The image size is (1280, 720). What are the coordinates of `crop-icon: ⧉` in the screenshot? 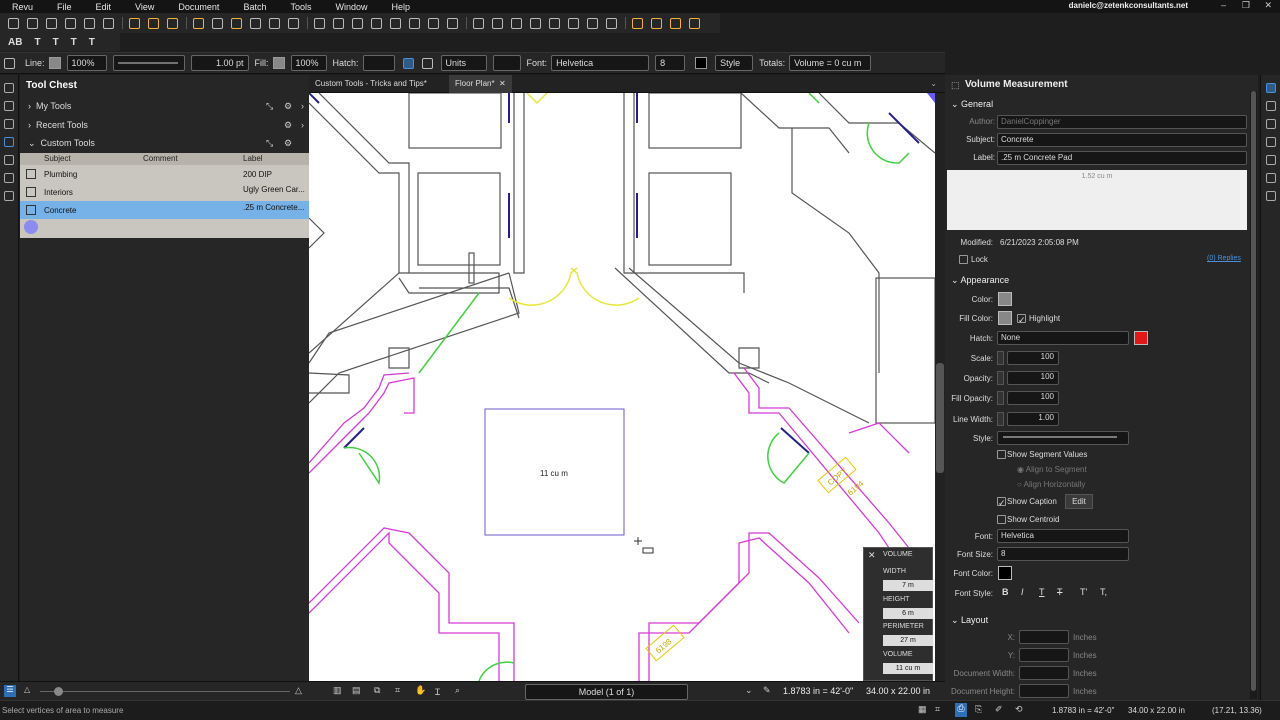 It's located at (377, 690).